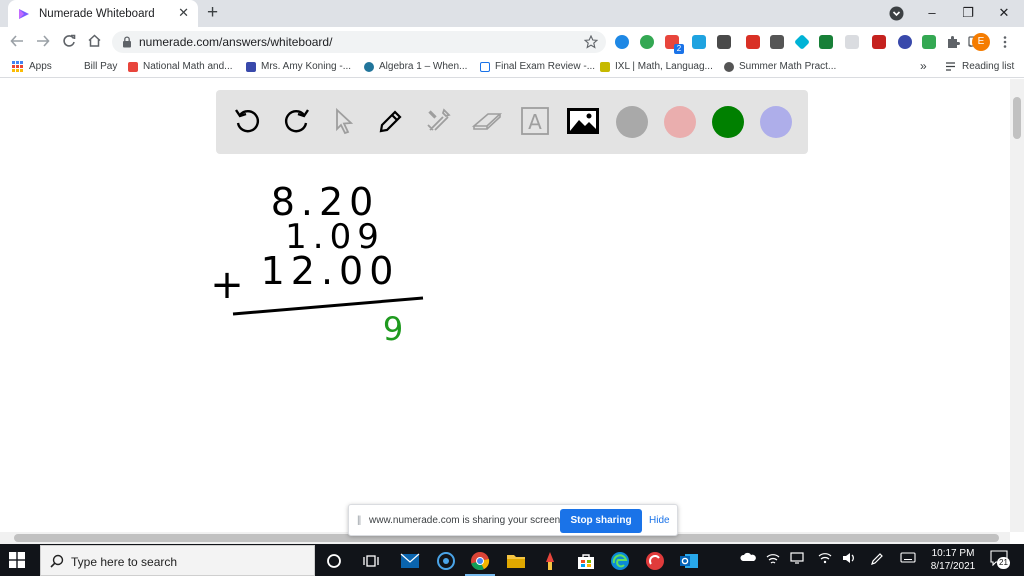 This screenshot has height=576, width=1024. Describe the element at coordinates (777, 42) in the screenshot. I see `extension-7-icon` at that location.